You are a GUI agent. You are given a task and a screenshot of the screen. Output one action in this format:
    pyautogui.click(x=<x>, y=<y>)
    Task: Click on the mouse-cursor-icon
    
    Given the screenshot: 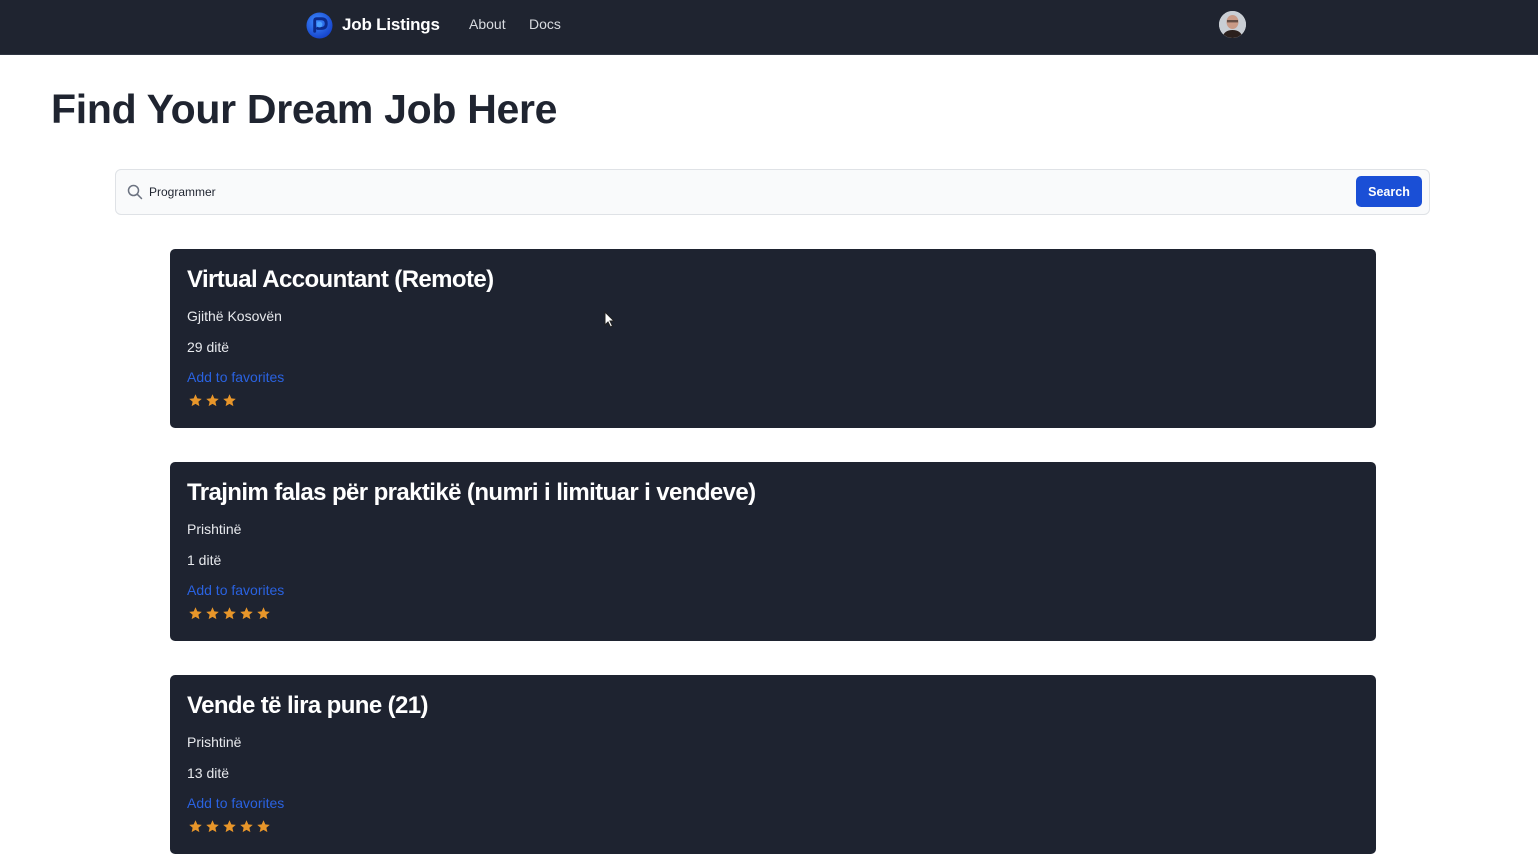 What is the action you would take?
    pyautogui.click(x=610, y=319)
    